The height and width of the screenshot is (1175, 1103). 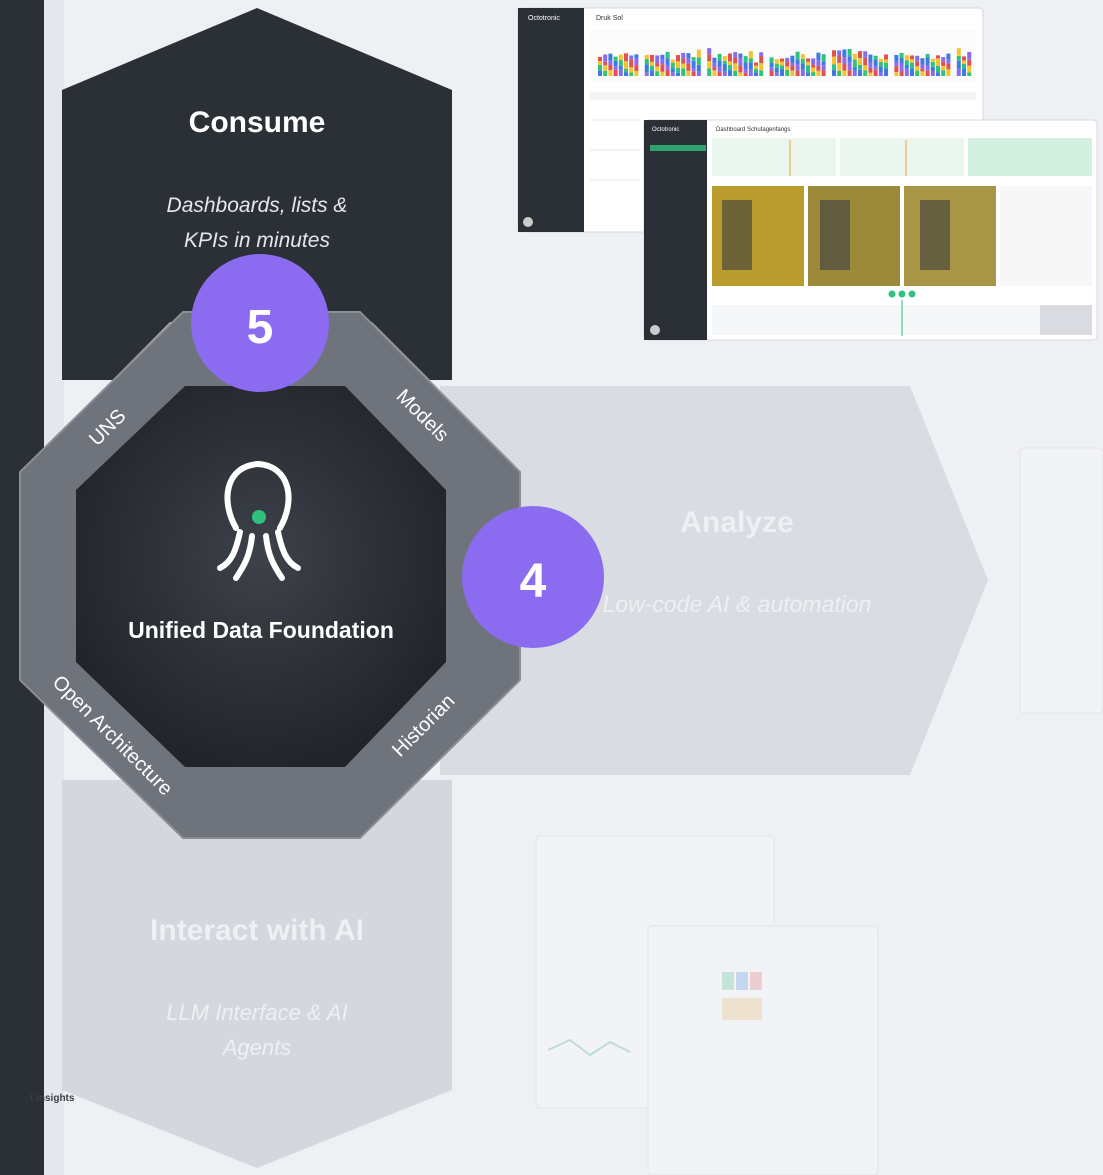 What do you see at coordinates (1061, 580) in the screenshot?
I see `right-faint-panel` at bounding box center [1061, 580].